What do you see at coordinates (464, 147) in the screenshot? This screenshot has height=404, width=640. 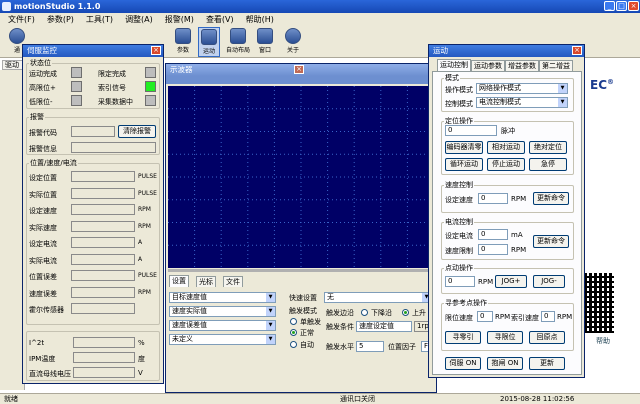 I see `encoder-reset-button: 编码器清零` at bounding box center [464, 147].